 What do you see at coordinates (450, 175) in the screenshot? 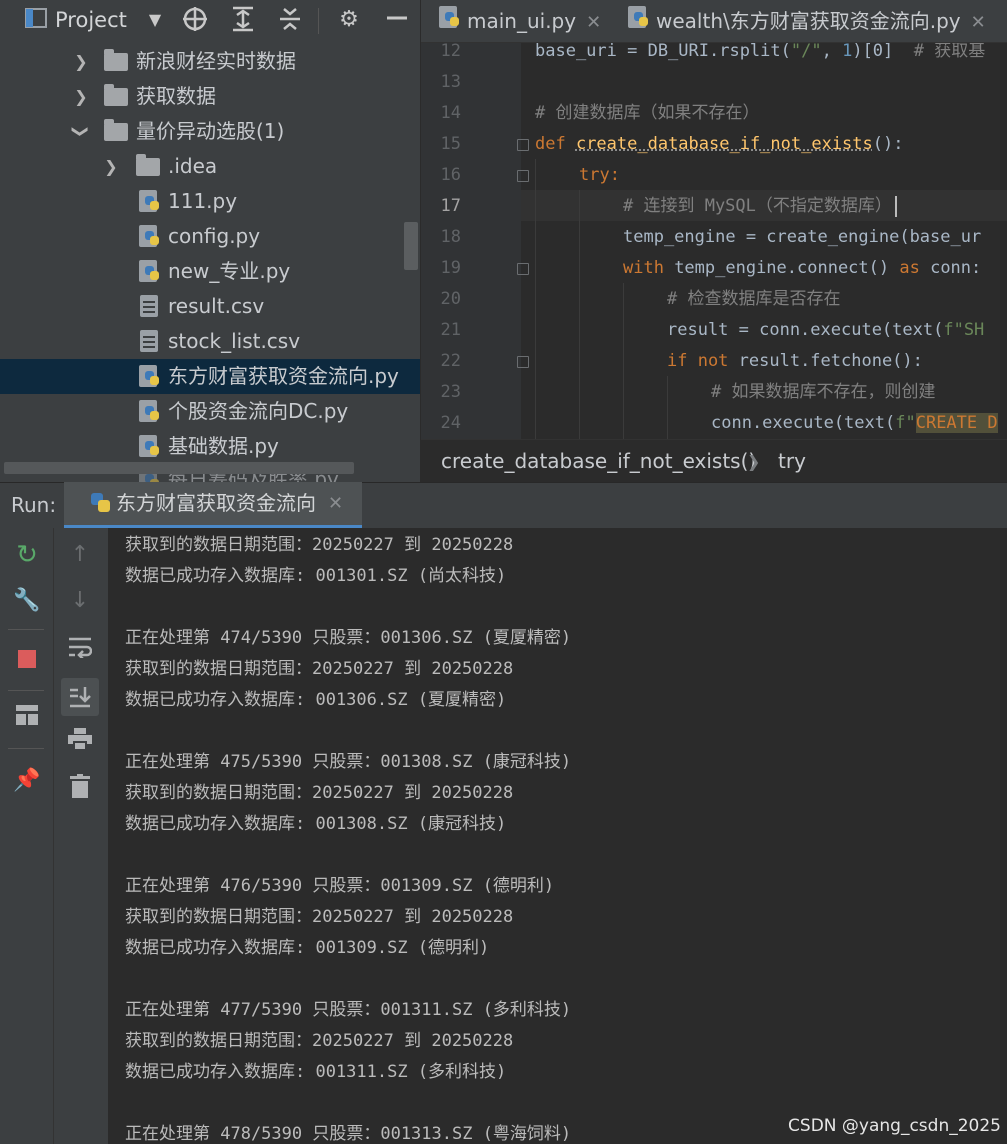
I see `line-number: 16` at bounding box center [450, 175].